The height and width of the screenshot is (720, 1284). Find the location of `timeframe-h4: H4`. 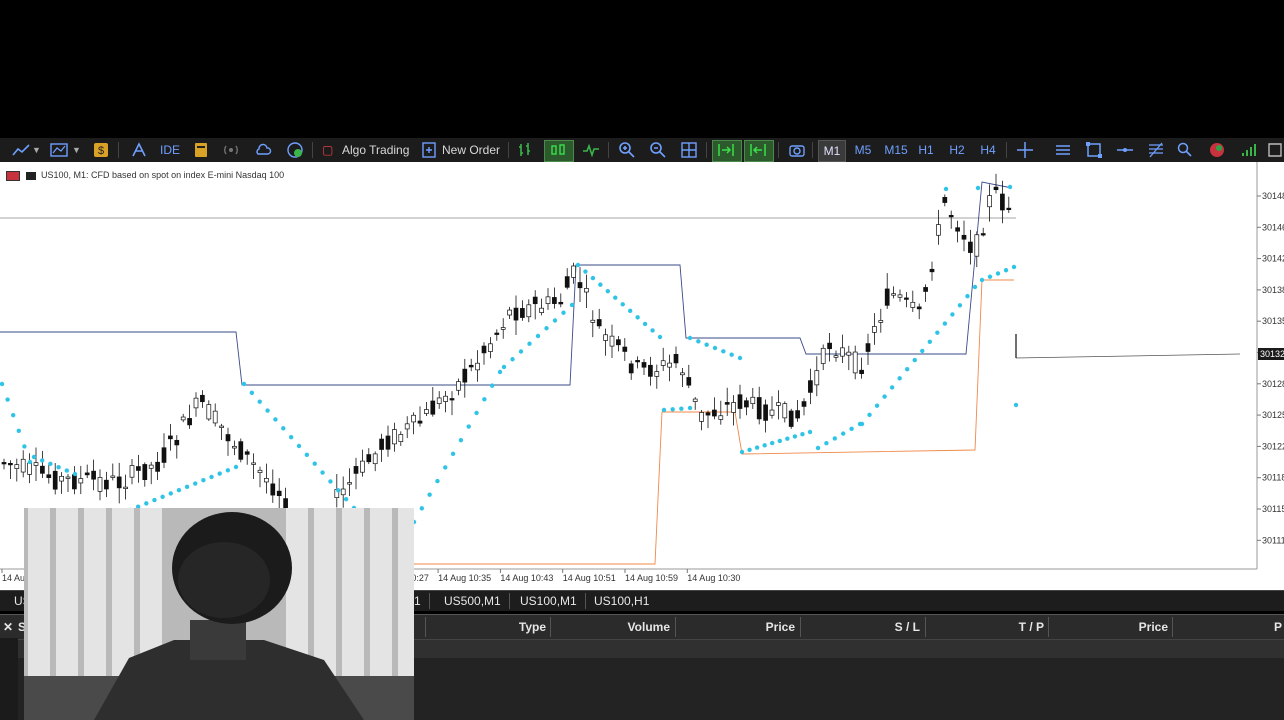

timeframe-h4: H4 is located at coordinates (988, 150).